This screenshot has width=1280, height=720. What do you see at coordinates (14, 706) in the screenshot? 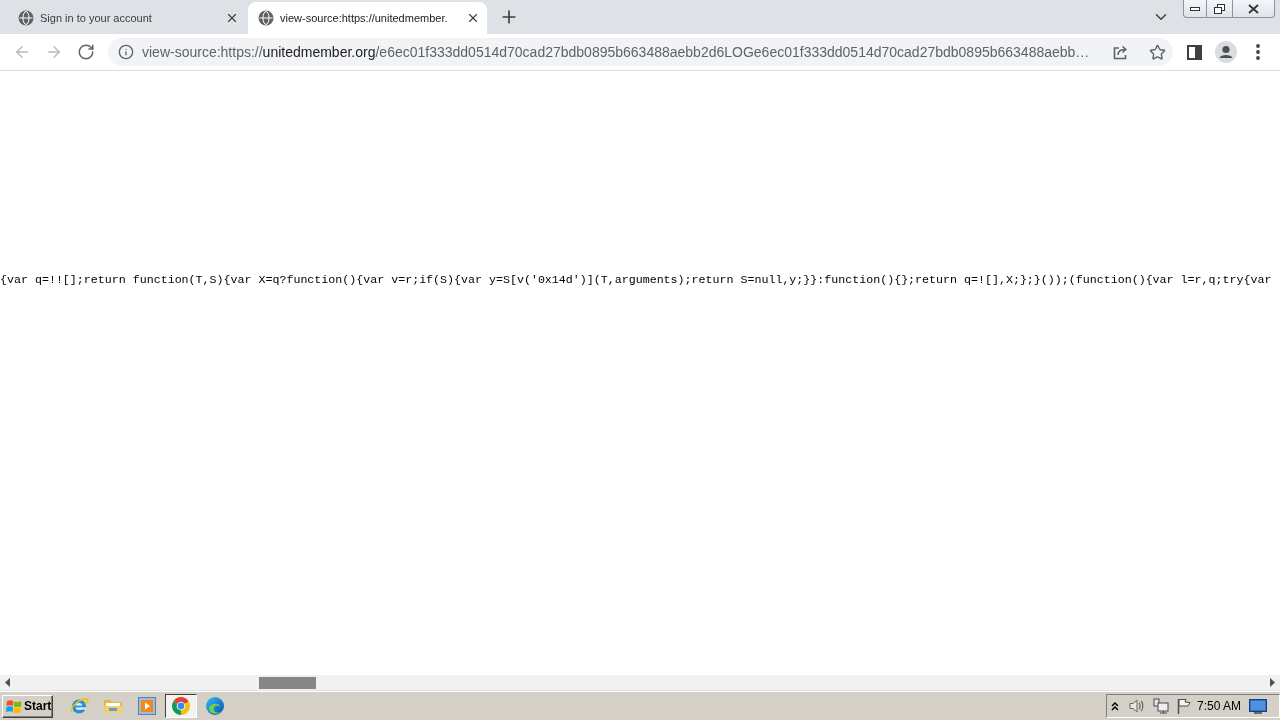
I see `windows-flag-icon` at bounding box center [14, 706].